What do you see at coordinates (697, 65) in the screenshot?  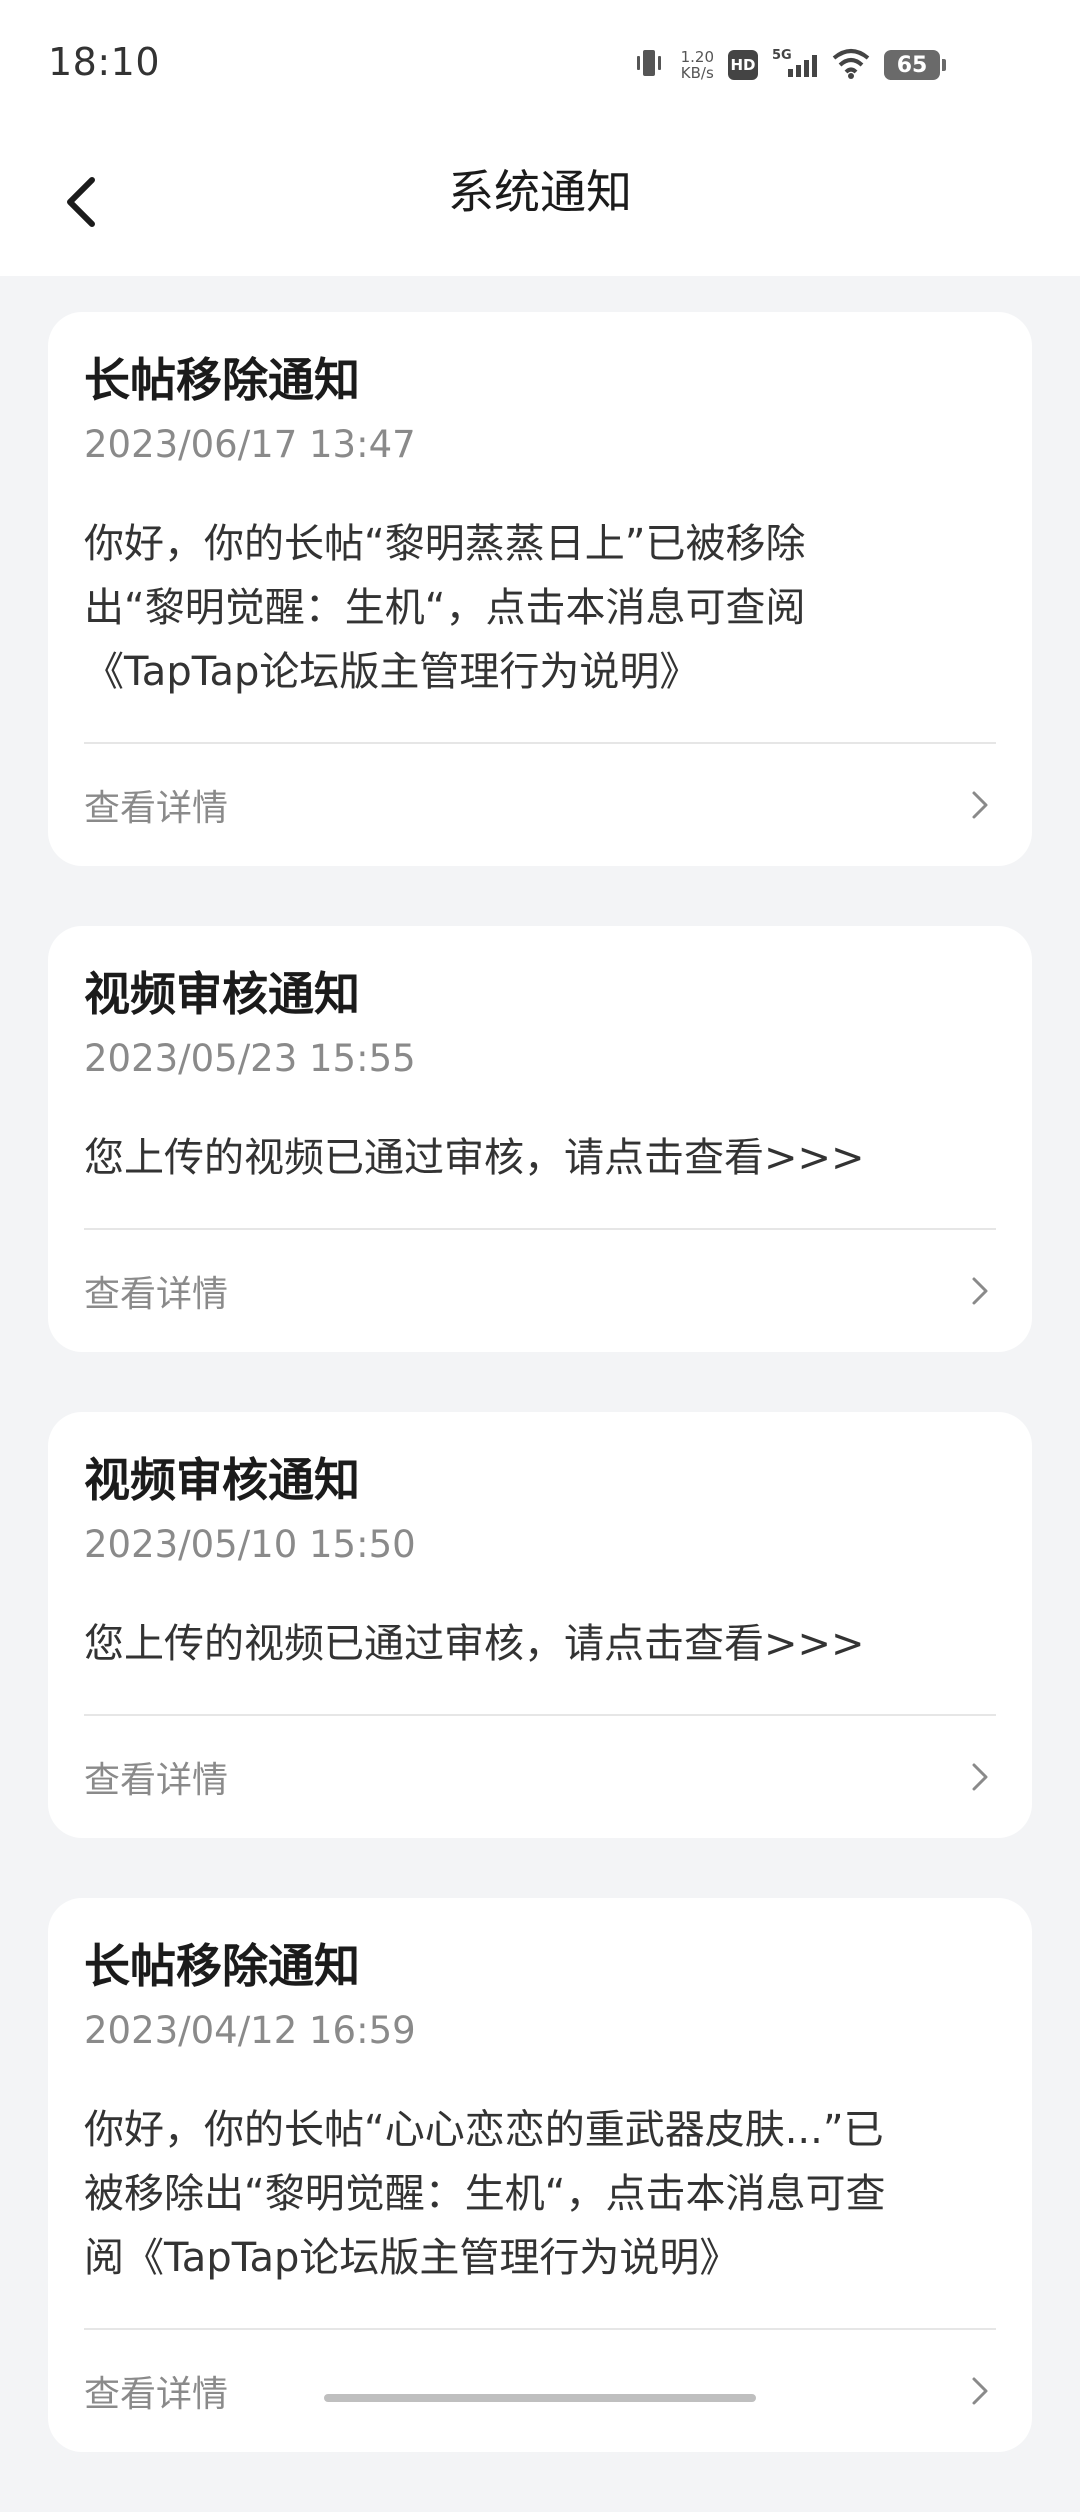 I see `network-speed: 1.20 KB/s` at bounding box center [697, 65].